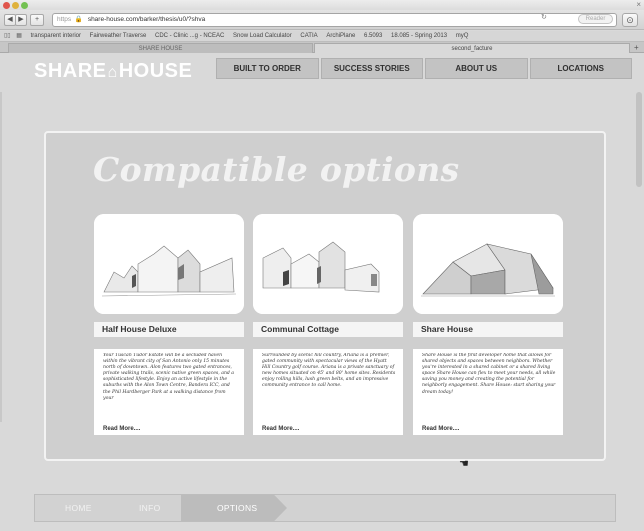 This screenshot has width=644, height=531. Describe the element at coordinates (488, 329) in the screenshot. I see `card-title: Share House` at that location.